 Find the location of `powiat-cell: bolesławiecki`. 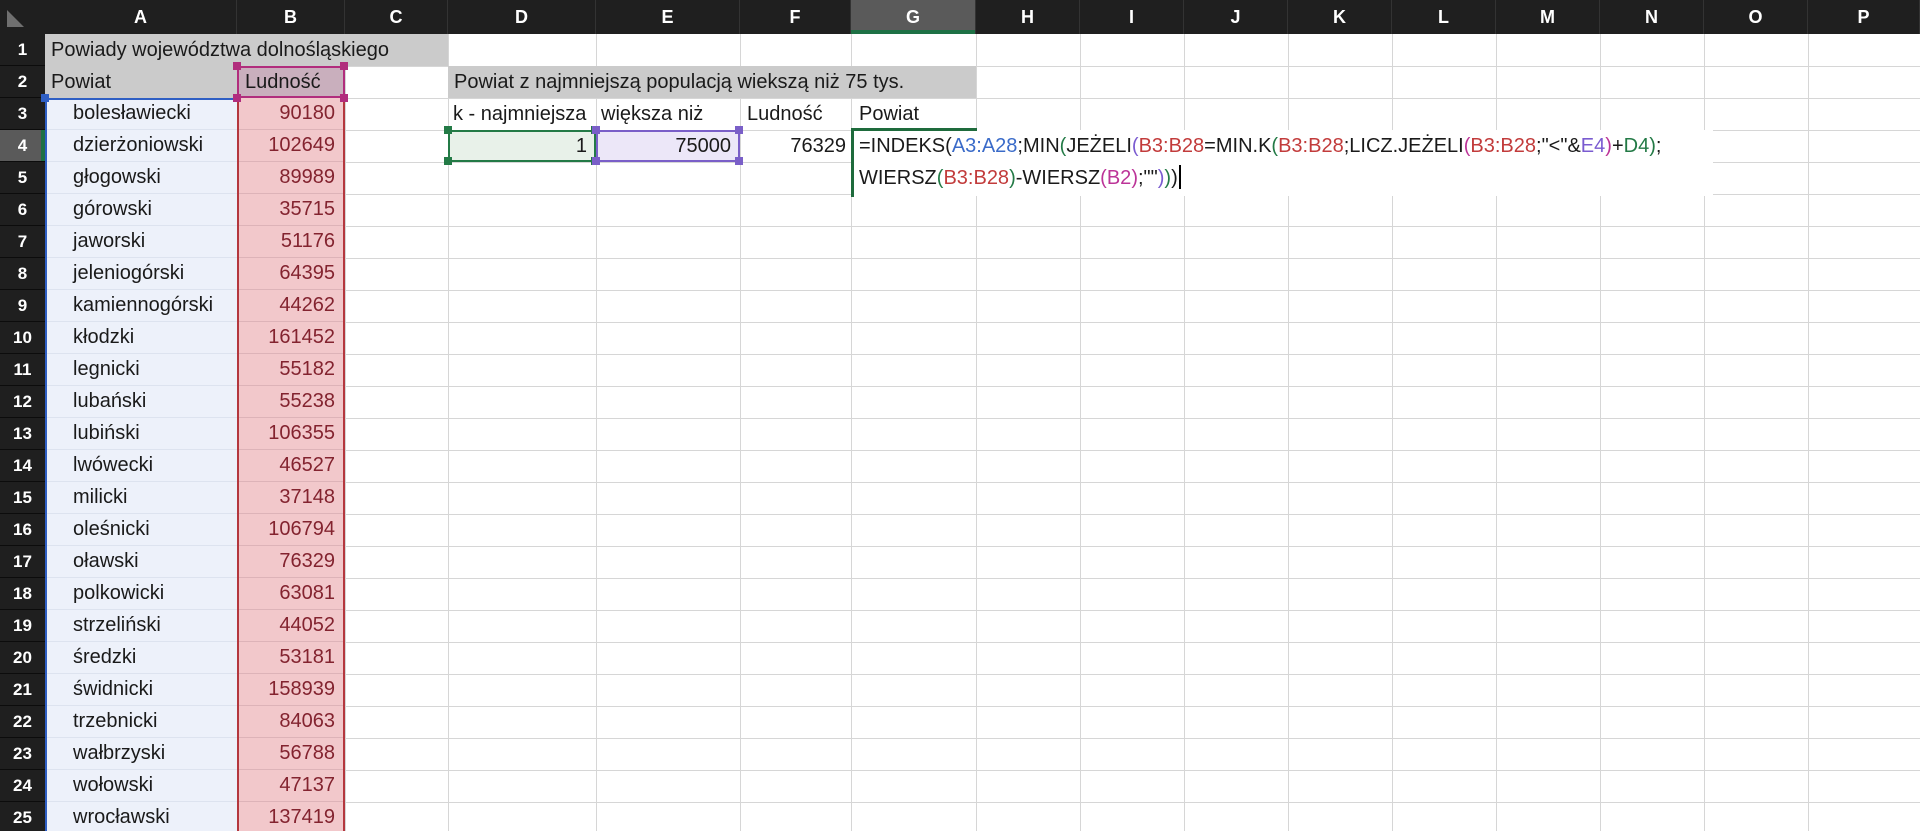

powiat-cell: bolesławiecki is located at coordinates (141, 114).